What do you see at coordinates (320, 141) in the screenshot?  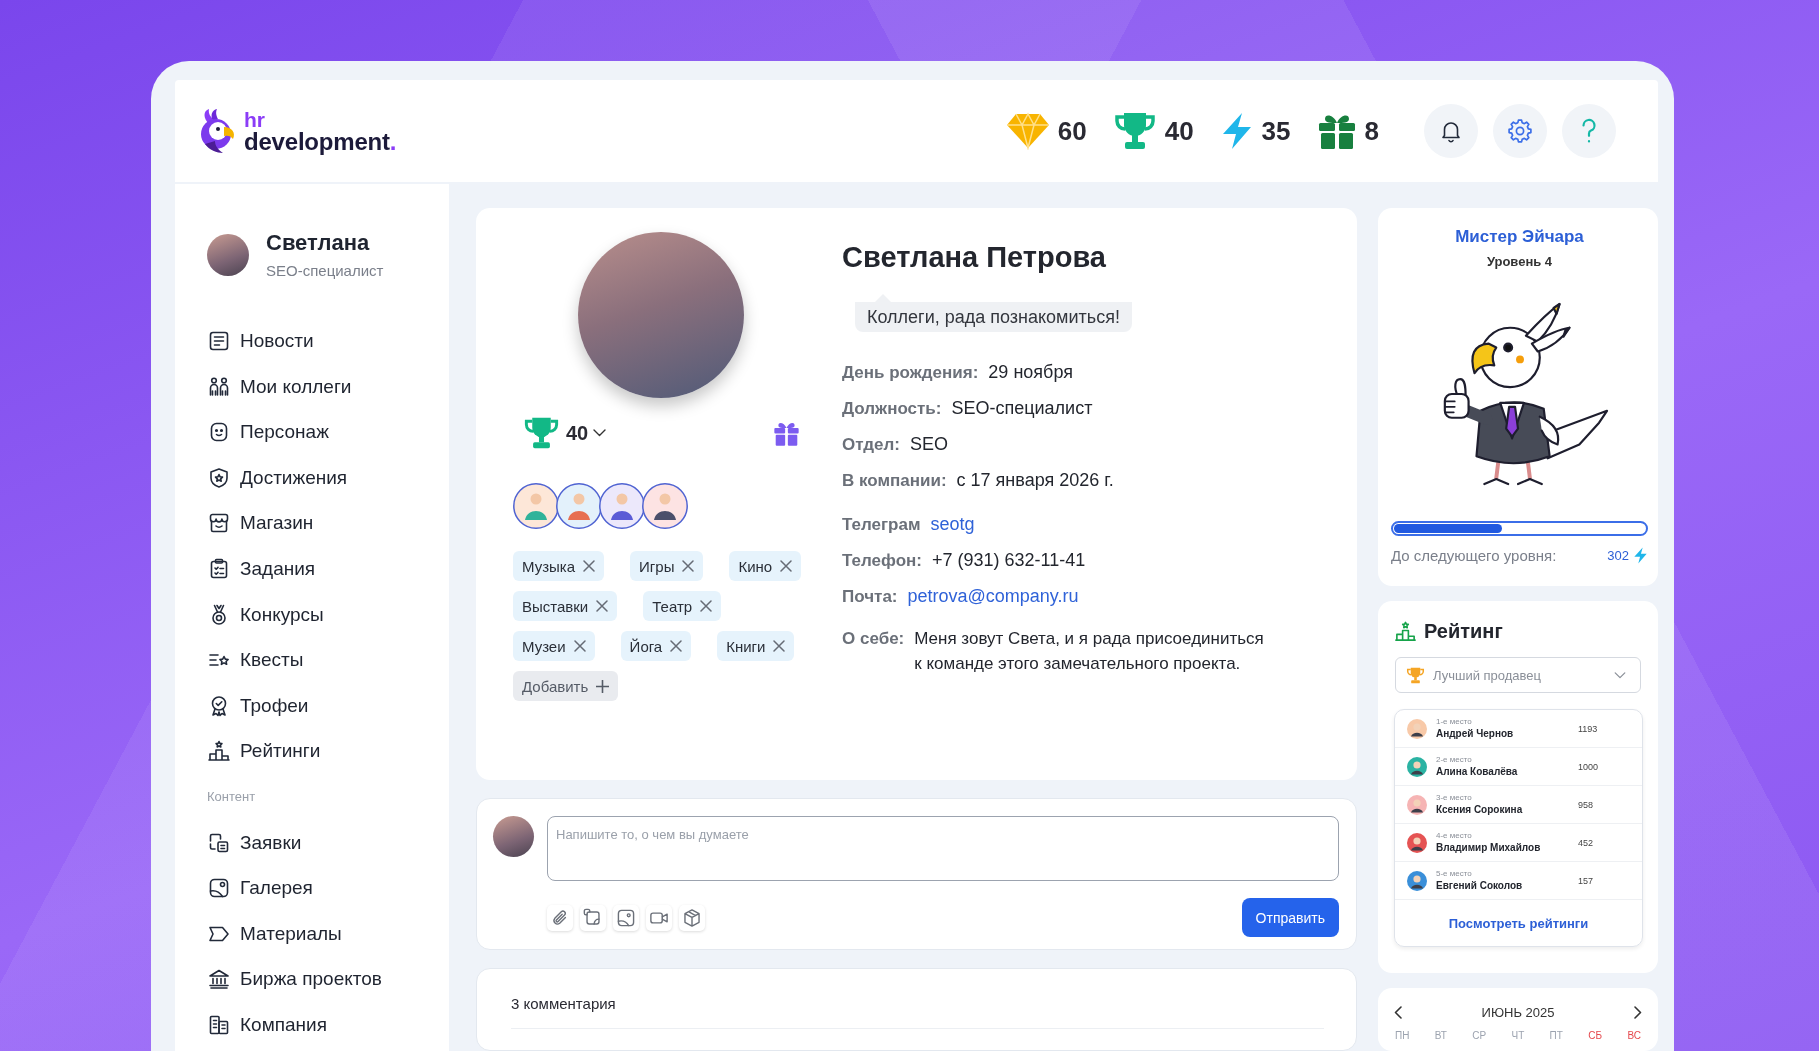 I see `logo-text: development.` at bounding box center [320, 141].